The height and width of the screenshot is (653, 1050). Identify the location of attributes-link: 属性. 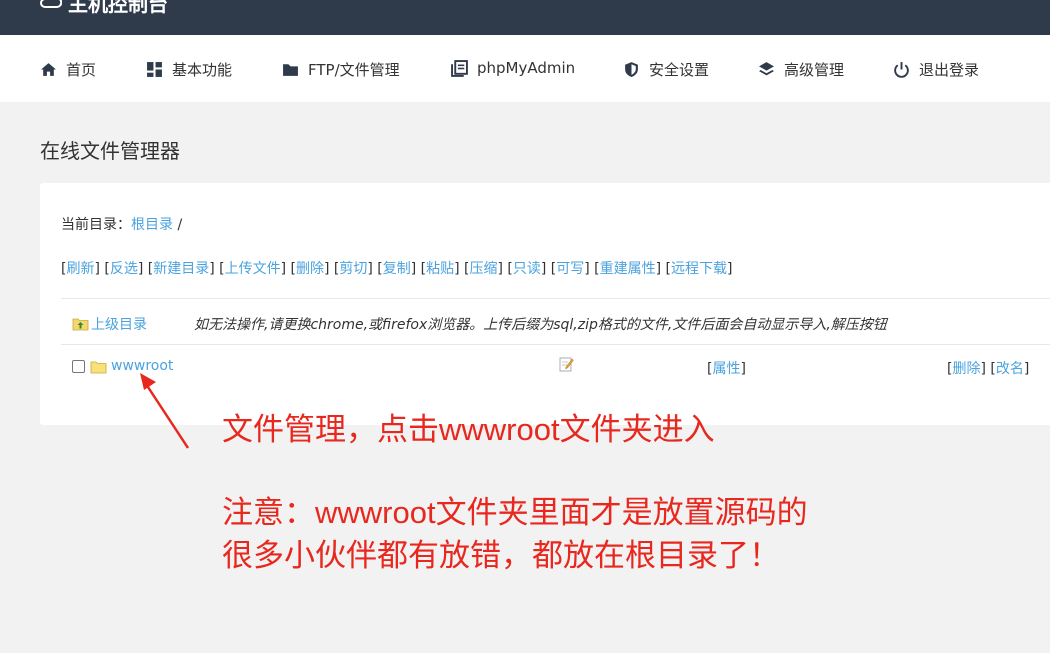
(726, 369).